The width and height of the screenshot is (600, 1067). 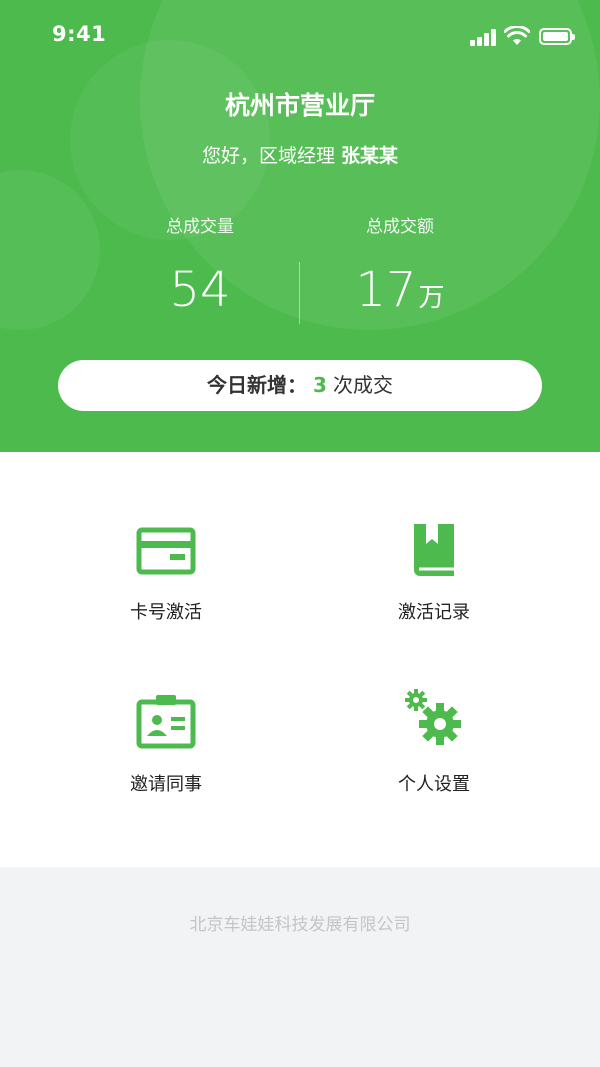 What do you see at coordinates (431, 298) in the screenshot?
I see `amount-unit: 万` at bounding box center [431, 298].